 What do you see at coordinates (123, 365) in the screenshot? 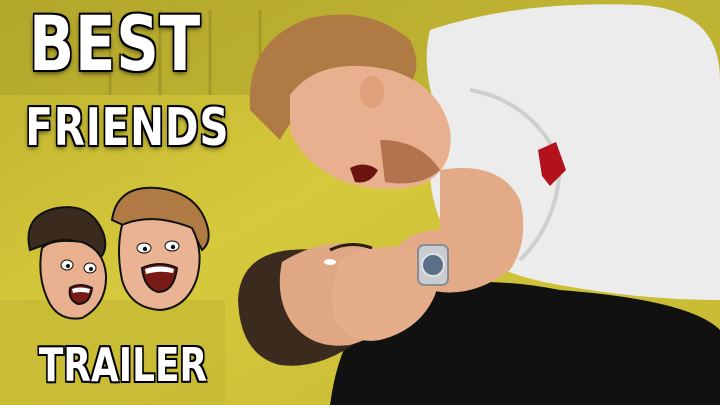
I see `trailer-label: TRAILER` at bounding box center [123, 365].